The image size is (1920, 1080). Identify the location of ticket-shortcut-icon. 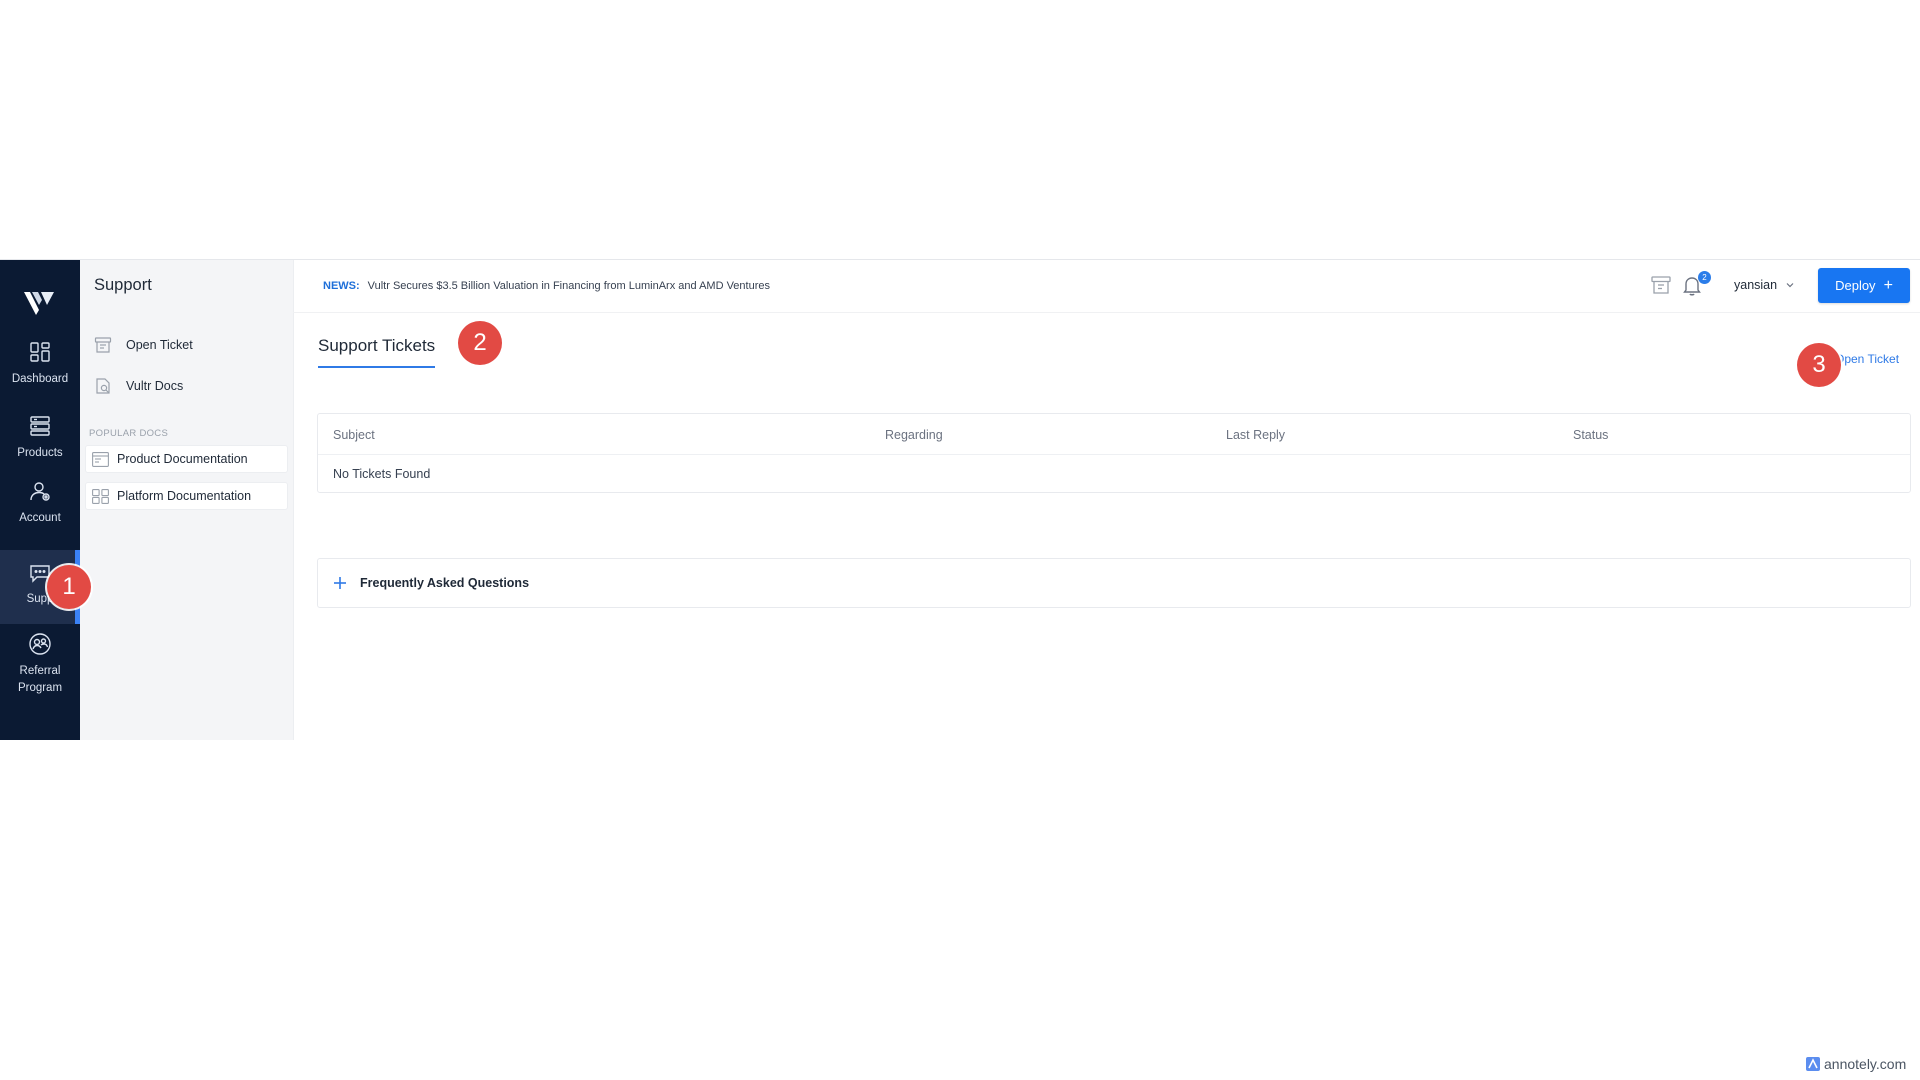
(1661, 285).